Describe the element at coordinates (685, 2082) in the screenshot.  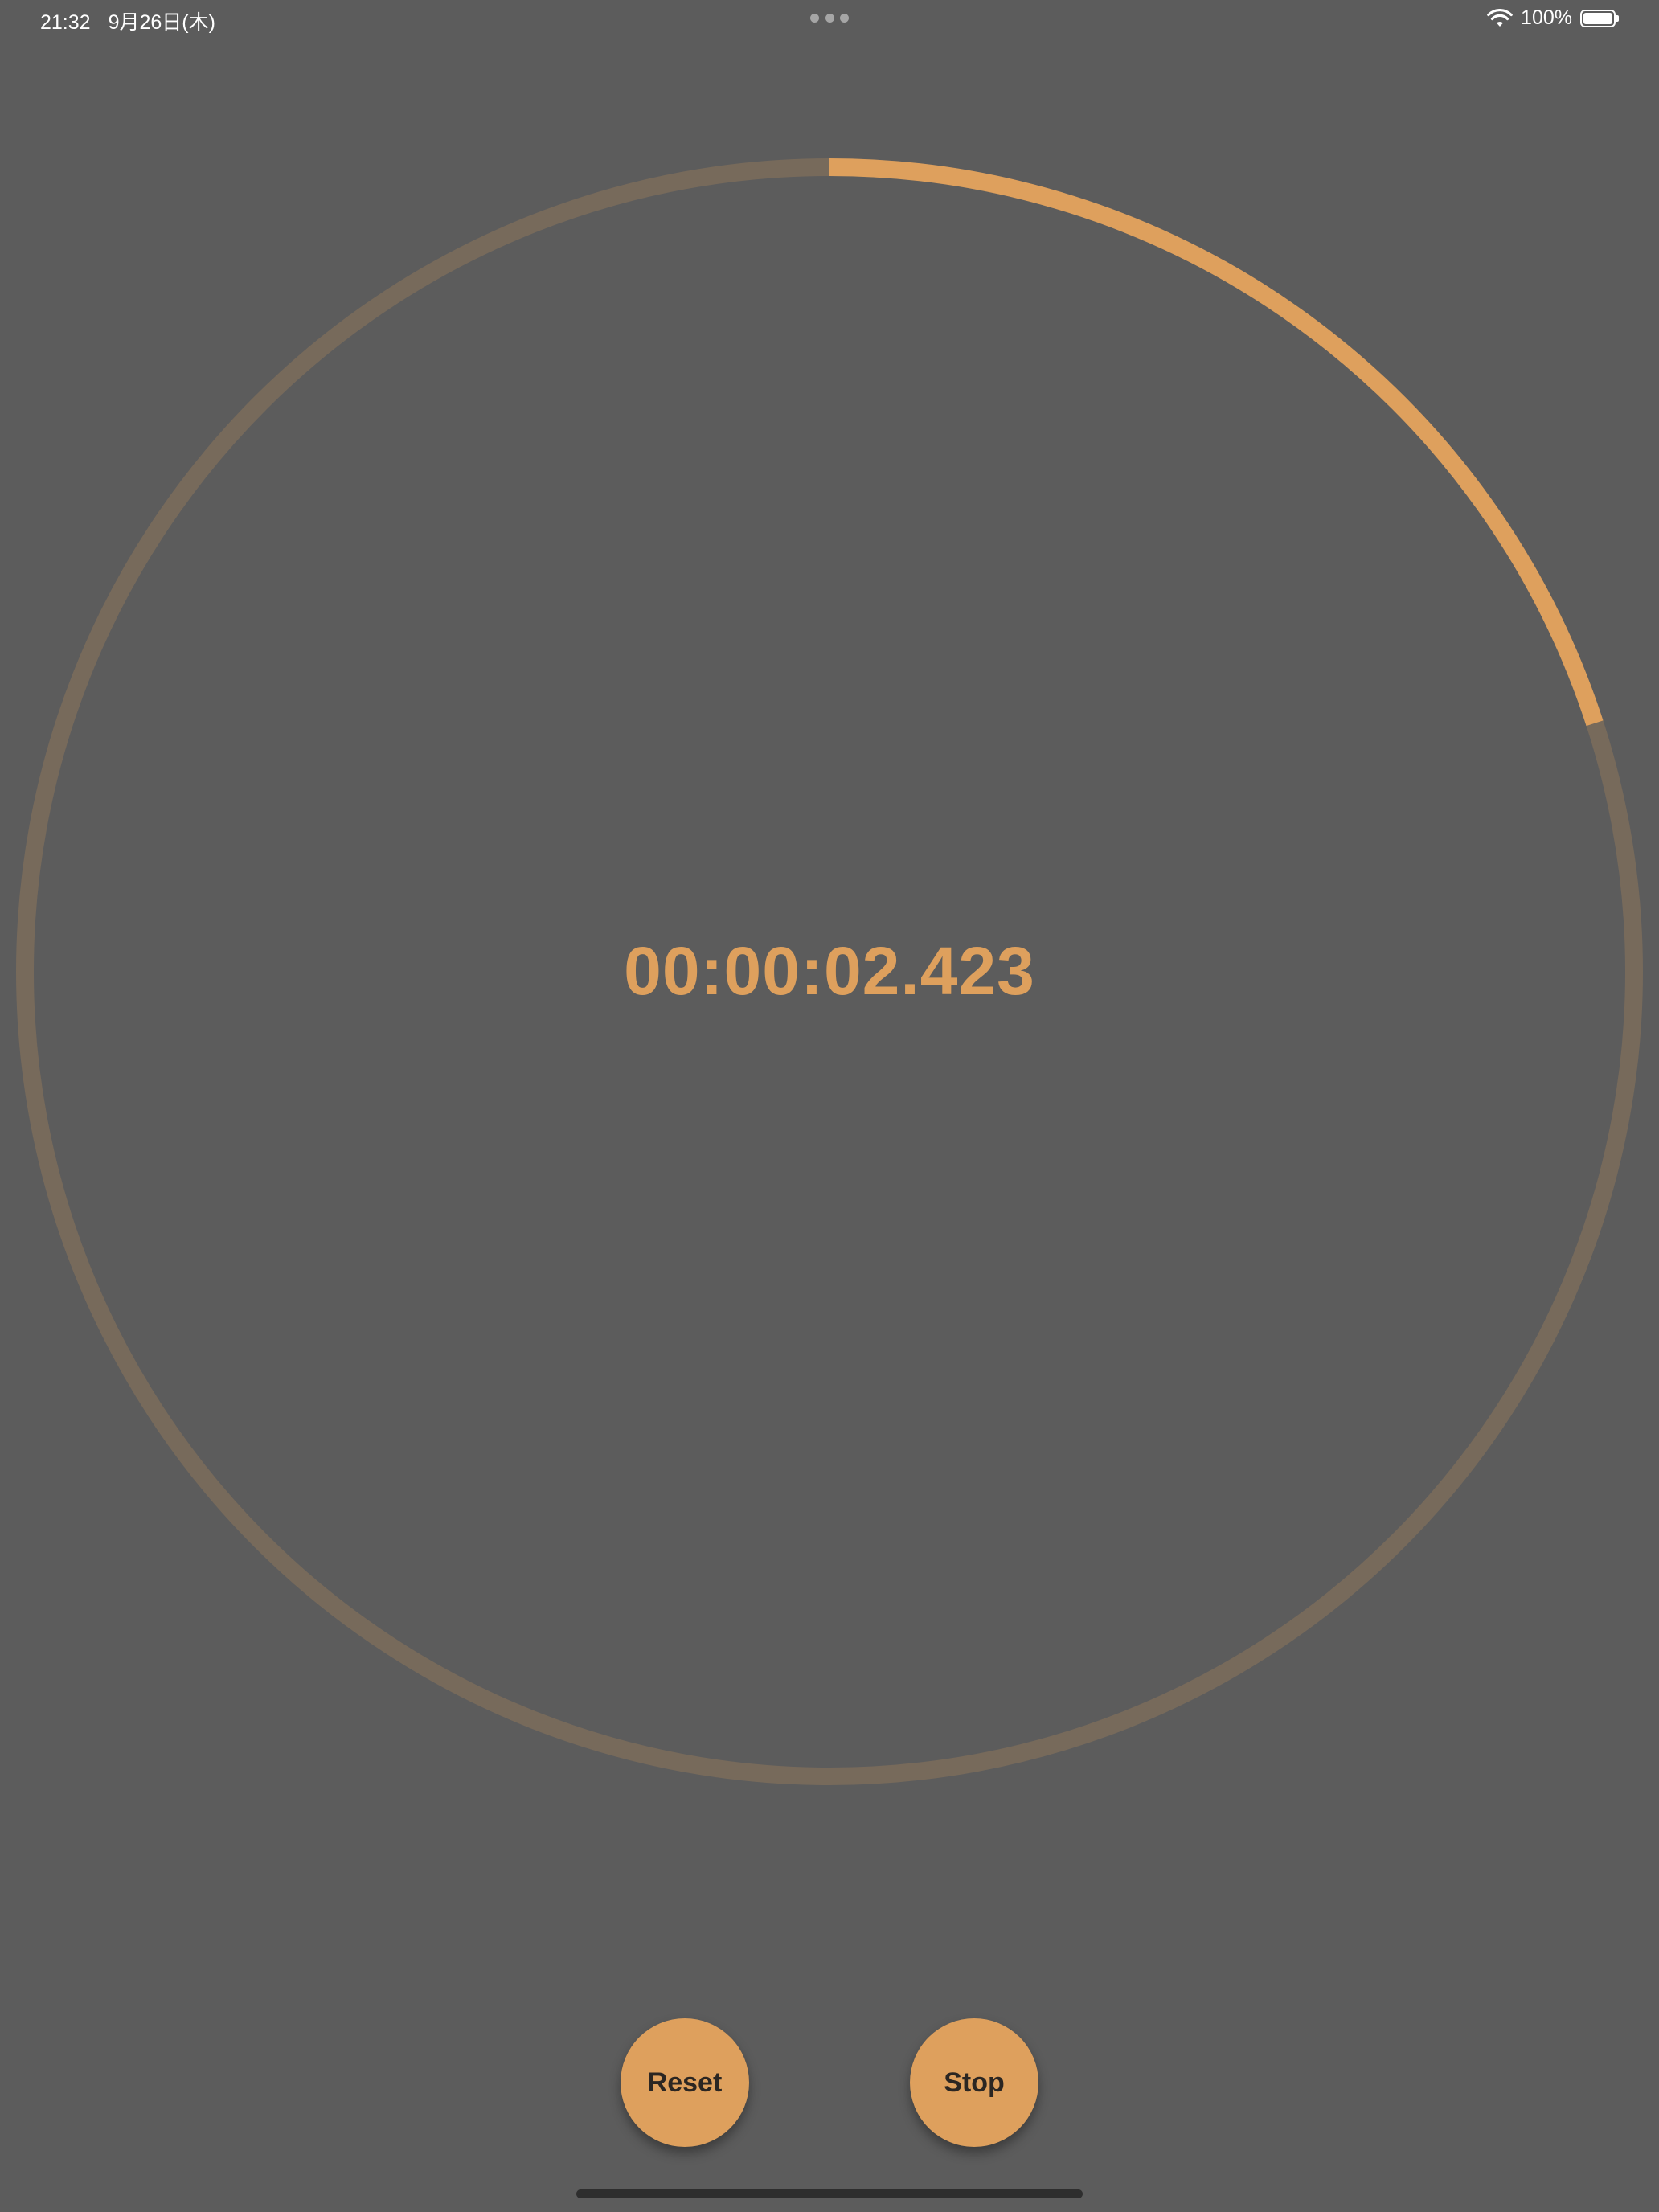
I see `reset-button: Reset` at that location.